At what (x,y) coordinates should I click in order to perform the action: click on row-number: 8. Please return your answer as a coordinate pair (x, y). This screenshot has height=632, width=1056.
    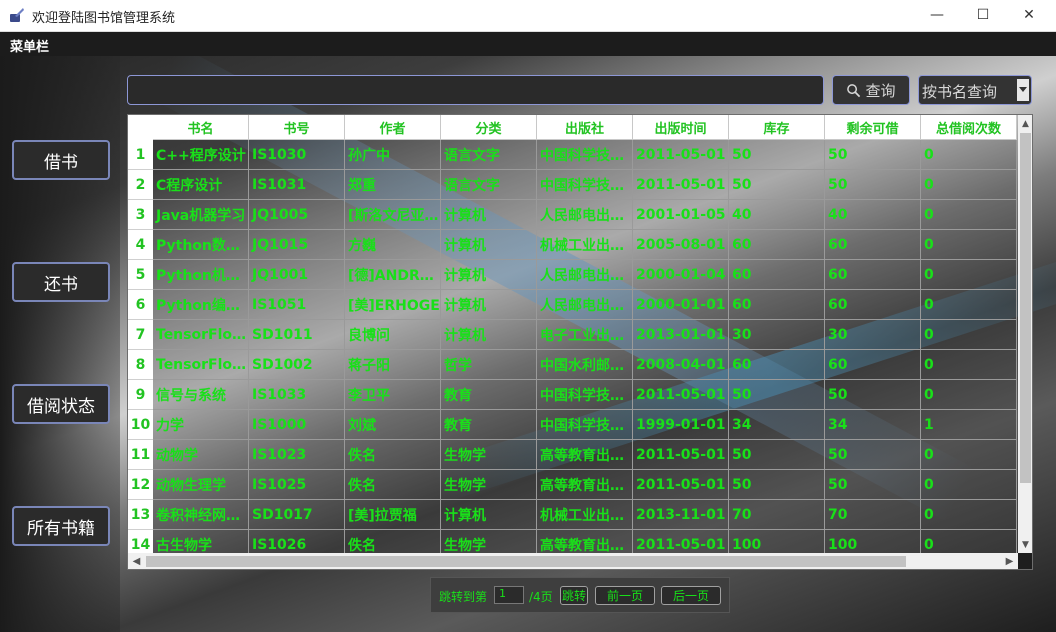
    Looking at the image, I should click on (140, 365).